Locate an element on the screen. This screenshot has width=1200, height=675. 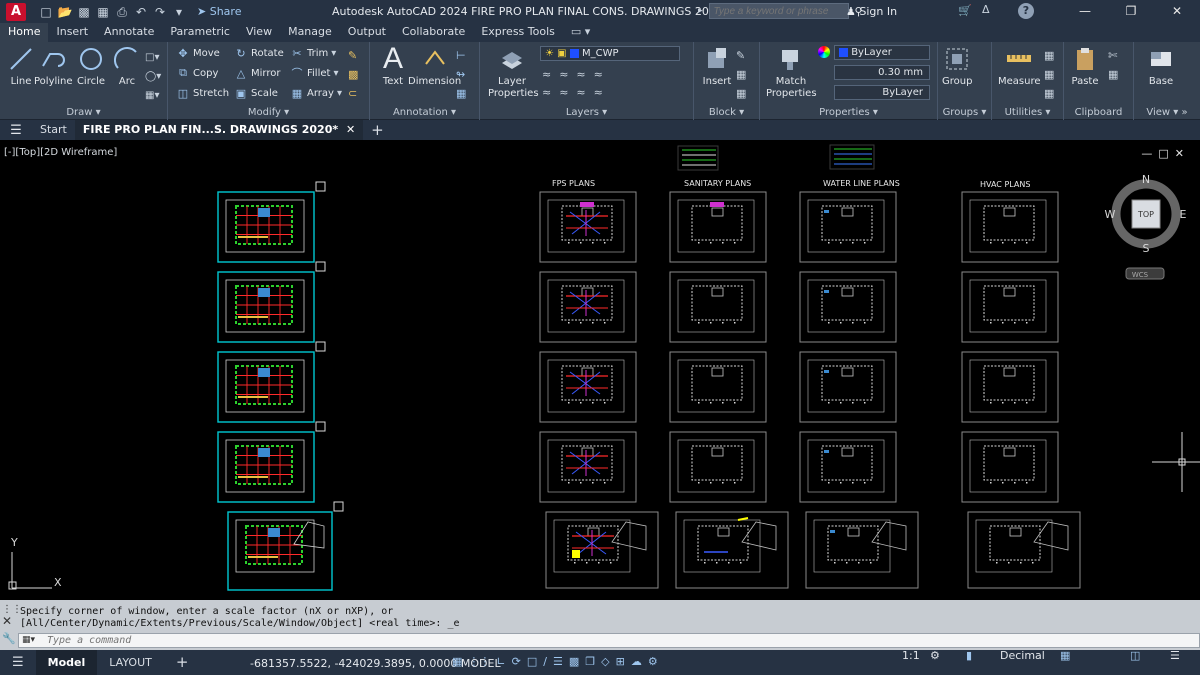
transparency-icon: ▩ is located at coordinates (574, 661).